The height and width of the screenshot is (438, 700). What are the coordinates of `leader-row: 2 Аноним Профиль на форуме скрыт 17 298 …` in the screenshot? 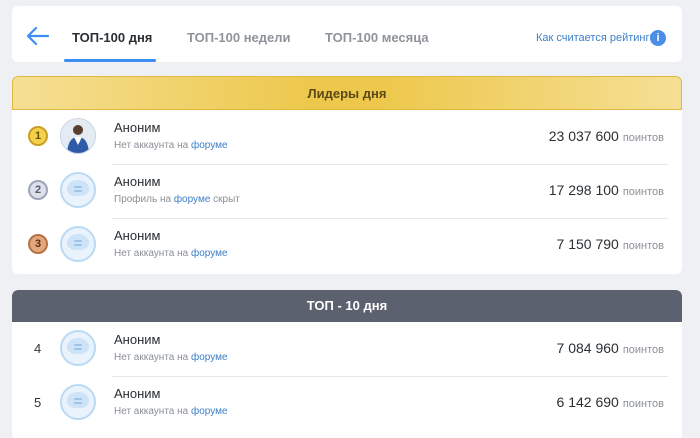 It's located at (347, 191).